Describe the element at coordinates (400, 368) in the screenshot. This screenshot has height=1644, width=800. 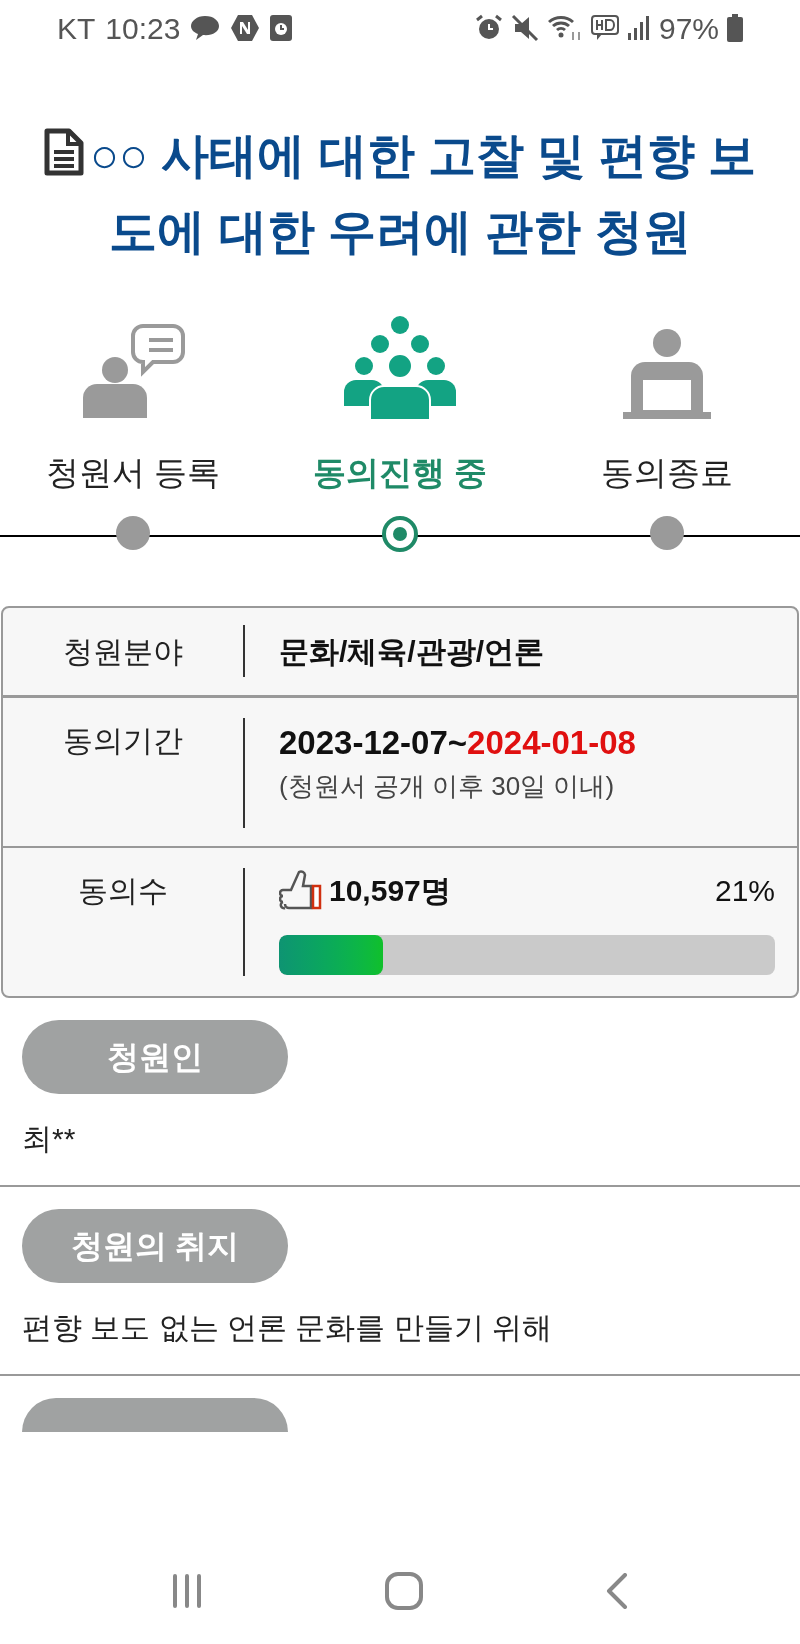
I see `crowd-icon` at that location.